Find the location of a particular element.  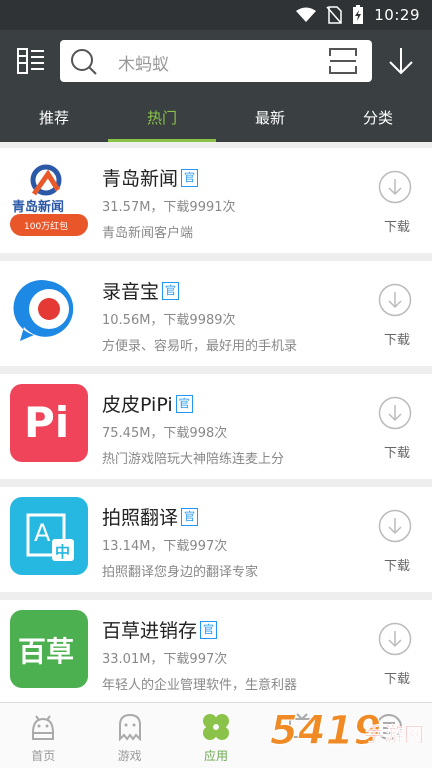

list-menu-icon is located at coordinates (31, 61).